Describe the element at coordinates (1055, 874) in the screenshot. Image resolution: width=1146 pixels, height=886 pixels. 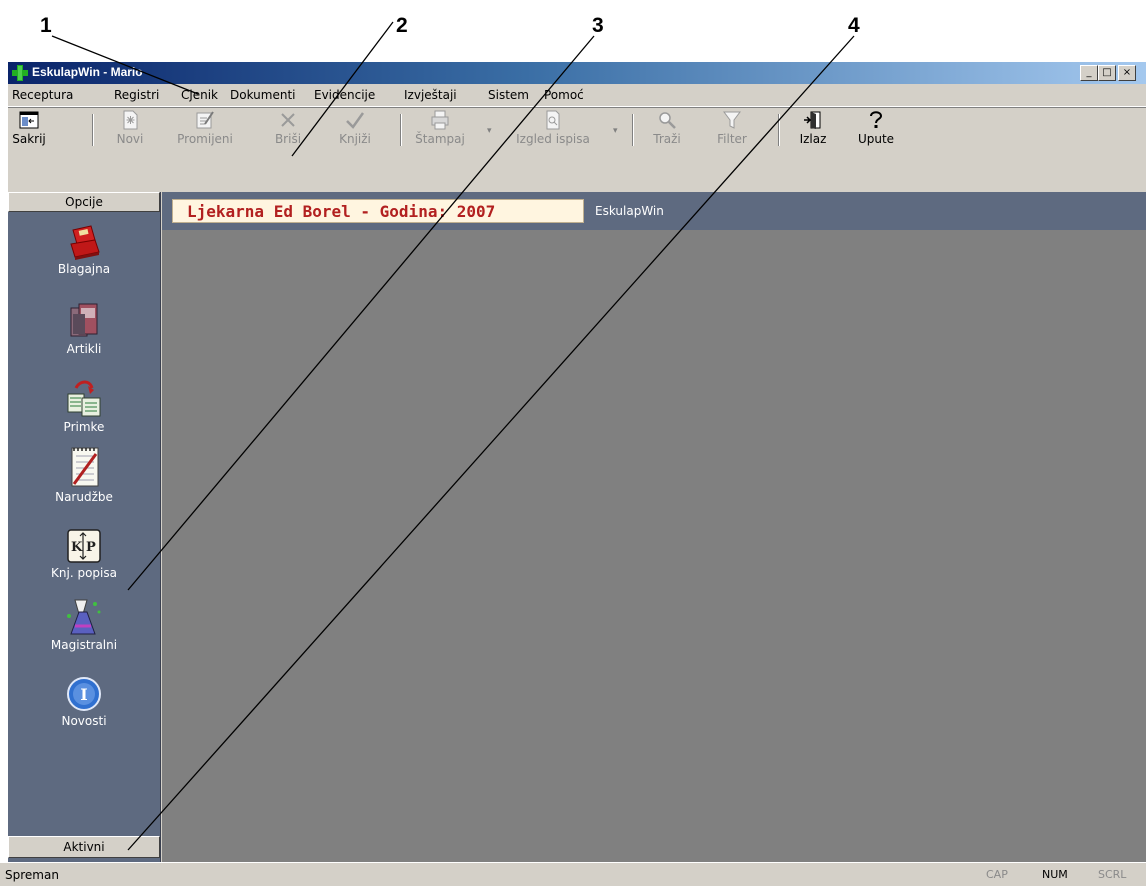
I see `num-lock-indicator: NUM` at that location.